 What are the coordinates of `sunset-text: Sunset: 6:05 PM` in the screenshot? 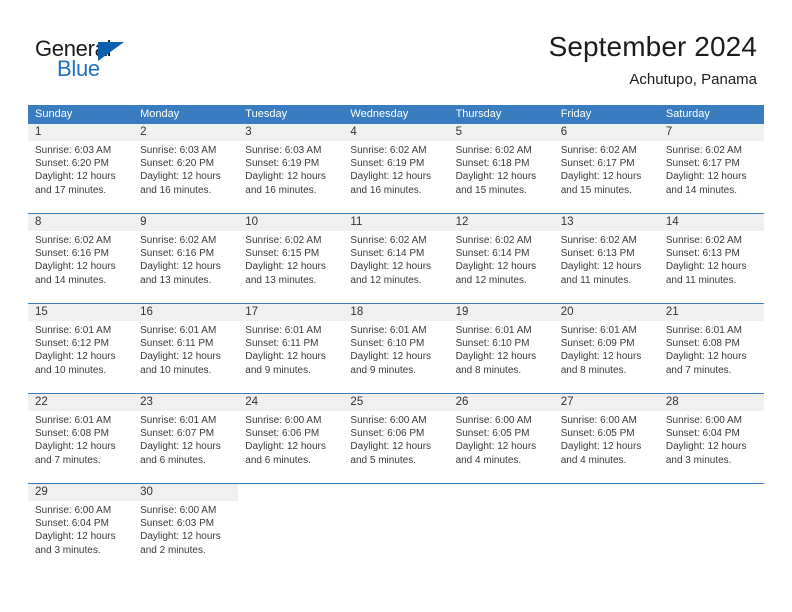 It's located at (597, 434).